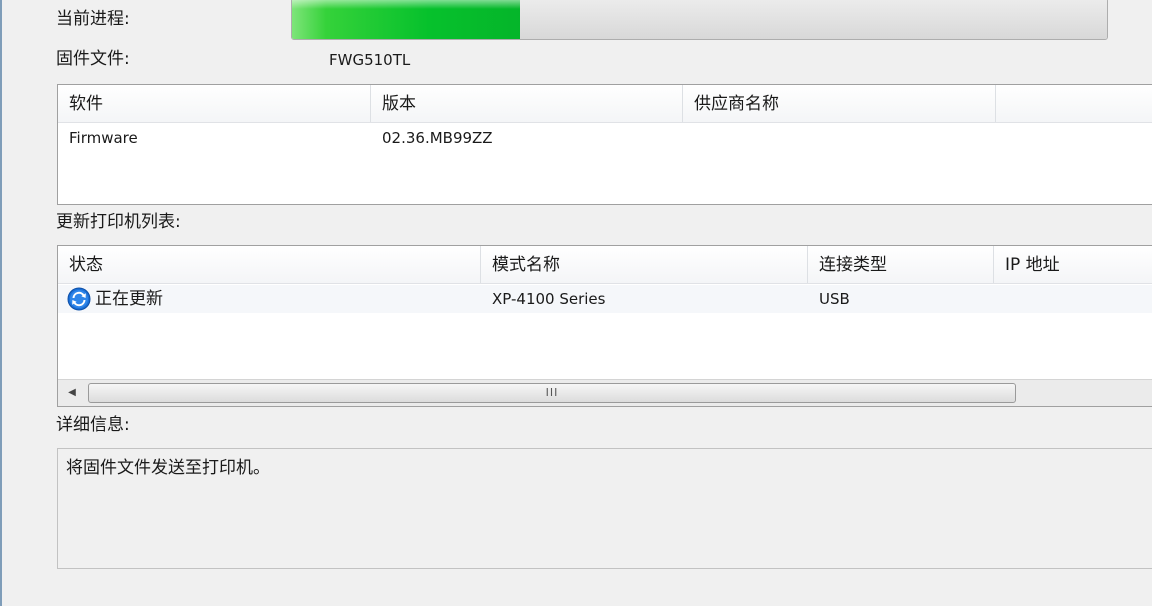 This screenshot has width=1152, height=606. What do you see at coordinates (1074, 103) in the screenshot?
I see `column-empty` at bounding box center [1074, 103].